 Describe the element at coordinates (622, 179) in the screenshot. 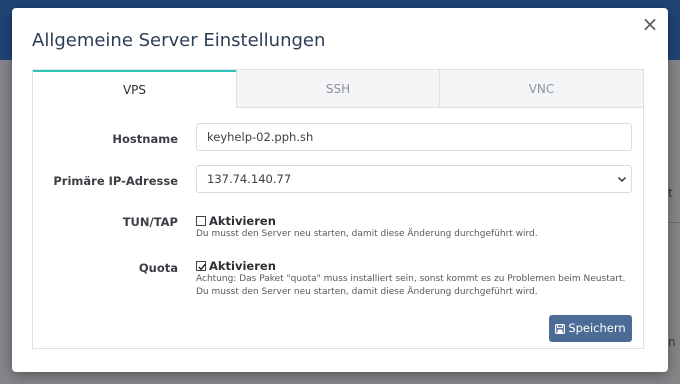

I see `chevron-down-icon` at that location.